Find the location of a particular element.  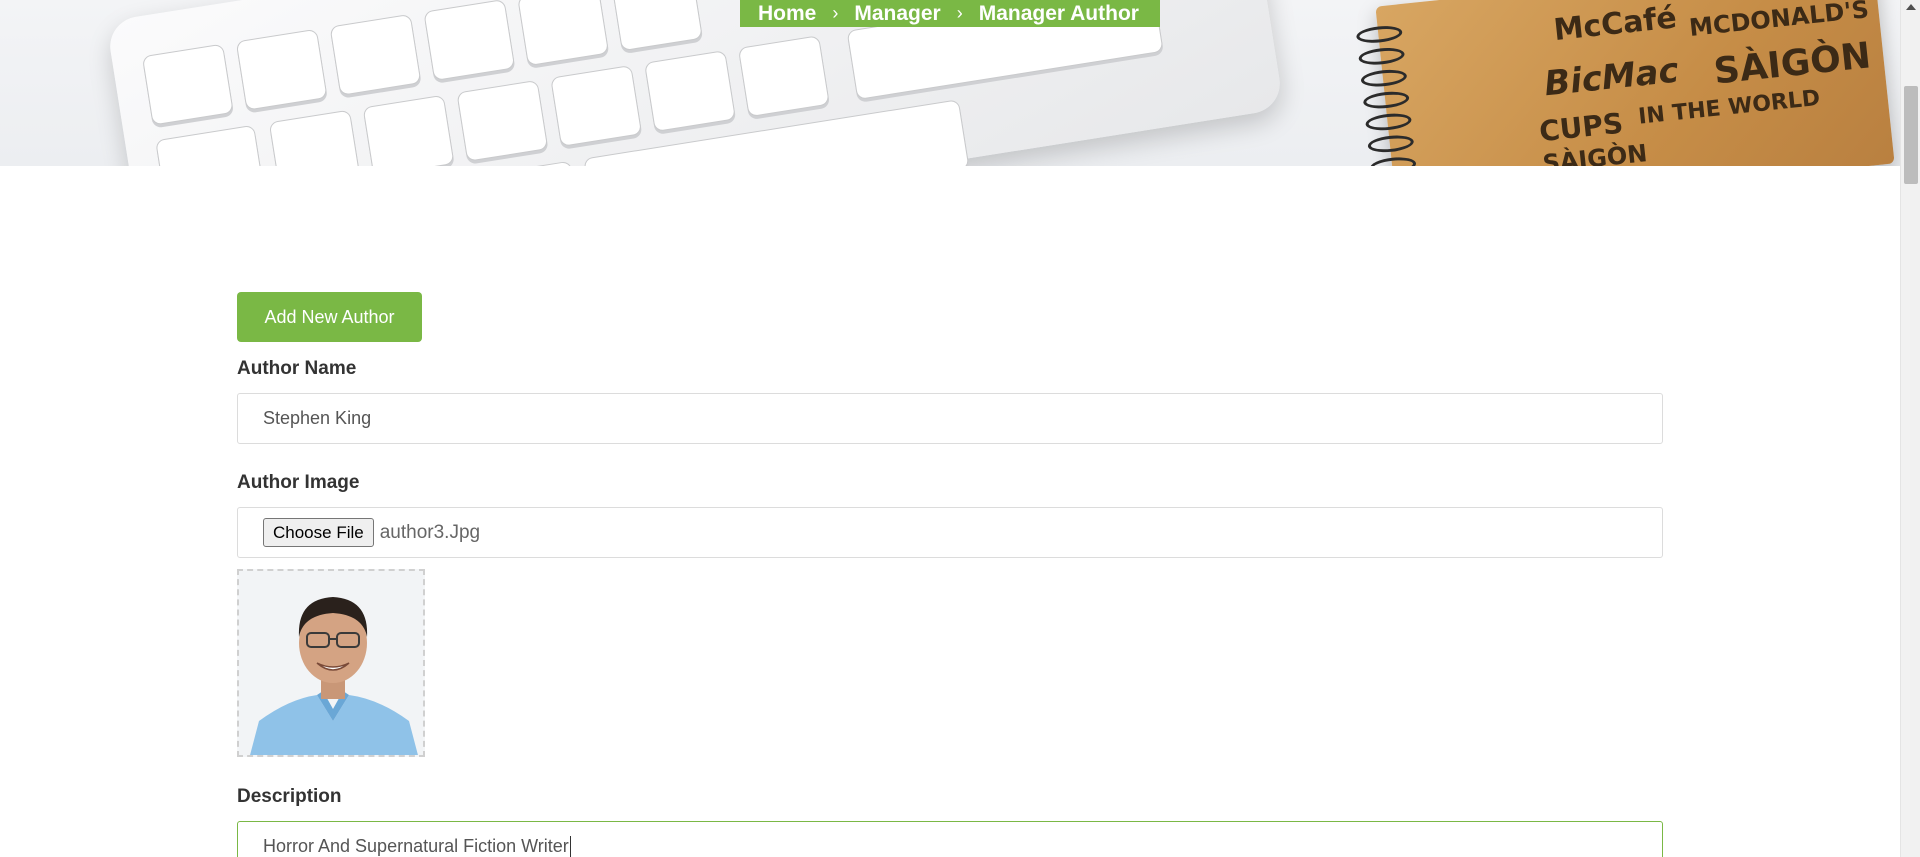

selected-file-name: author3.Jpg is located at coordinates (430, 532).